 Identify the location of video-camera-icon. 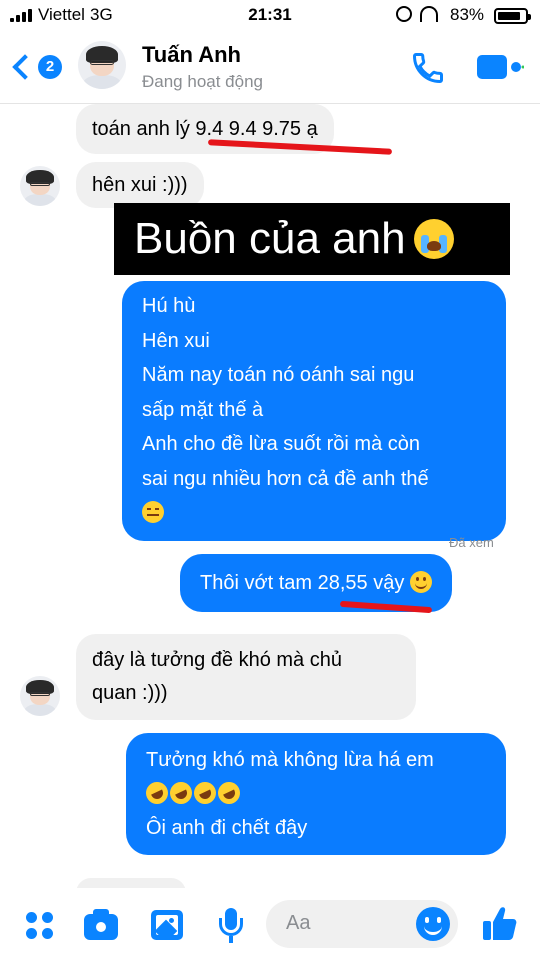
(500, 67).